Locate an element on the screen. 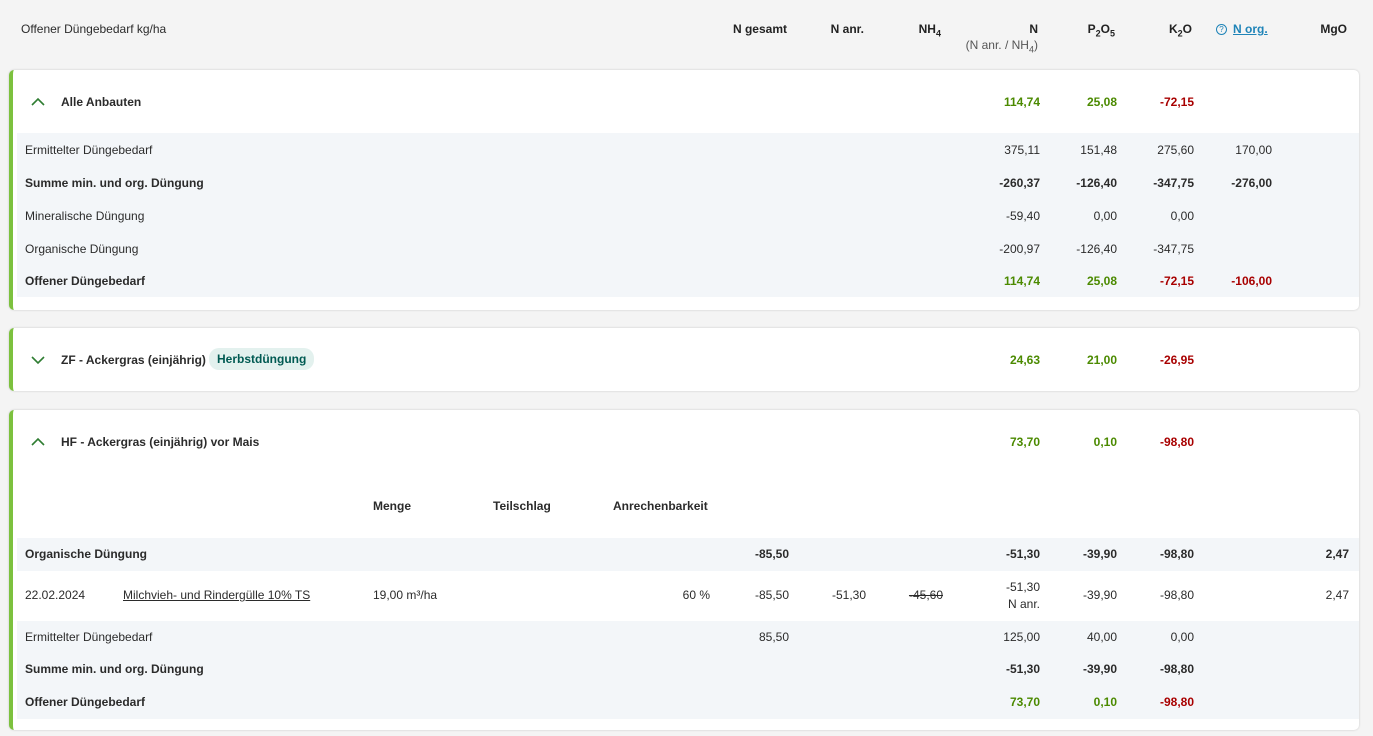 Image resolution: width=1373 pixels, height=736 pixels. row-p2o5: 0,10 is located at coordinates (1105, 702).